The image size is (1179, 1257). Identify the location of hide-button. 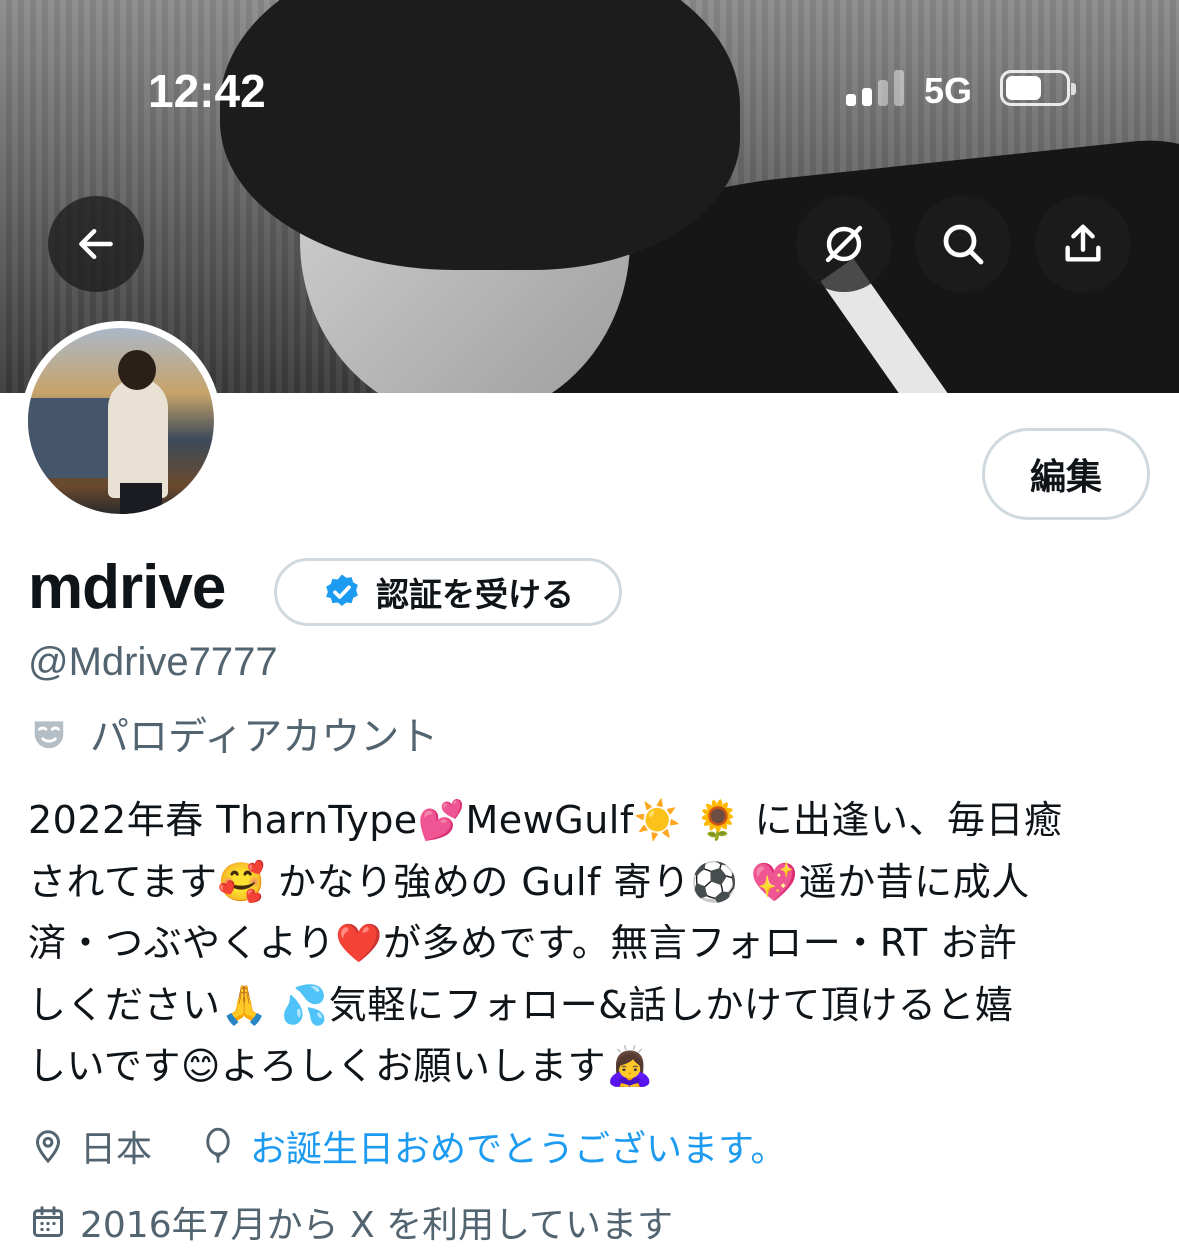
(844, 244).